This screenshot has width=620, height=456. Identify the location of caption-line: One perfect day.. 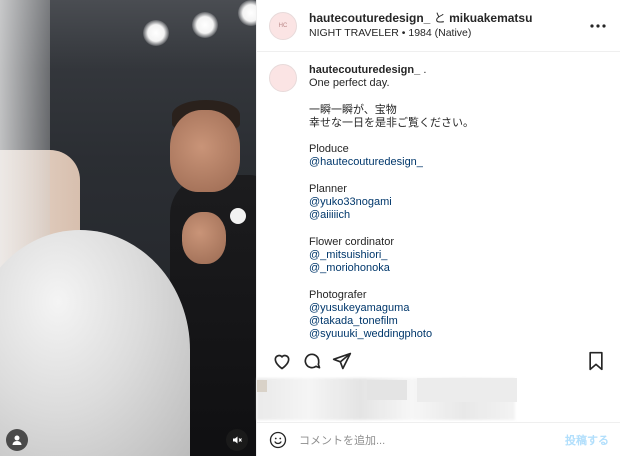
(349, 83).